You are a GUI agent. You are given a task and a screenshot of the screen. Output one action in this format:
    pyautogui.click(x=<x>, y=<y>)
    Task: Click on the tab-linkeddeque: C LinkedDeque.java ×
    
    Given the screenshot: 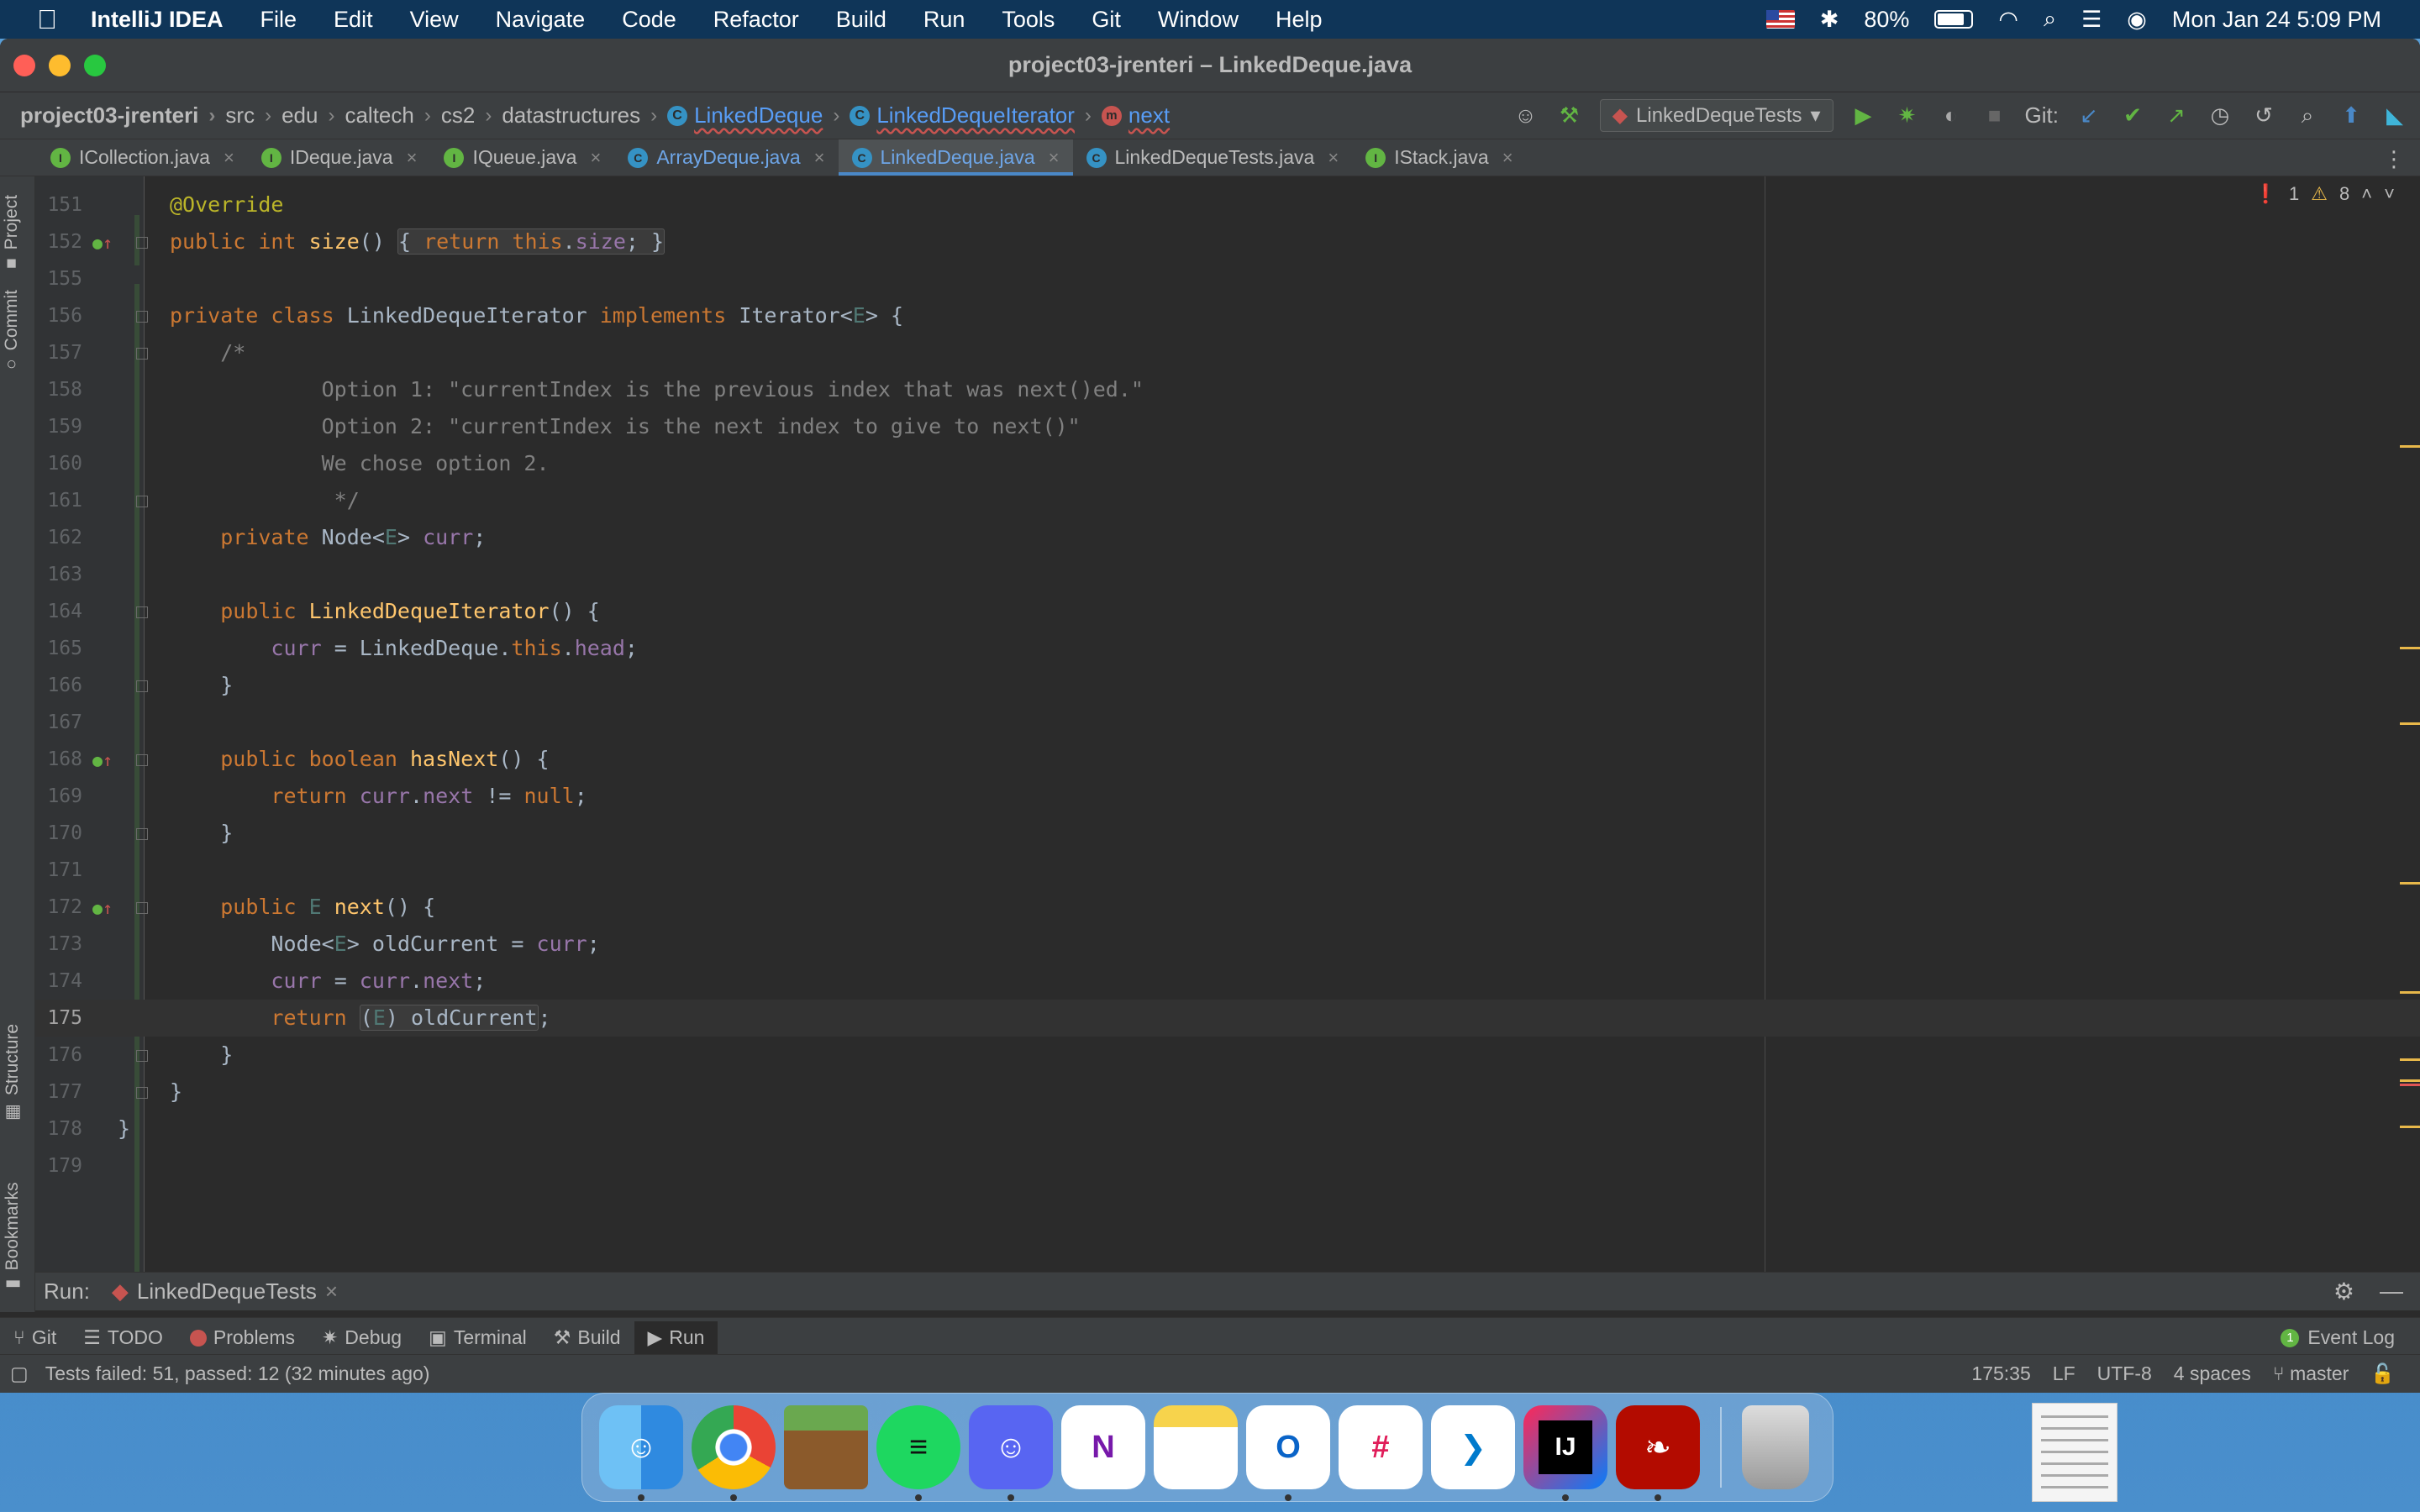 What is the action you would take?
    pyautogui.click(x=956, y=157)
    